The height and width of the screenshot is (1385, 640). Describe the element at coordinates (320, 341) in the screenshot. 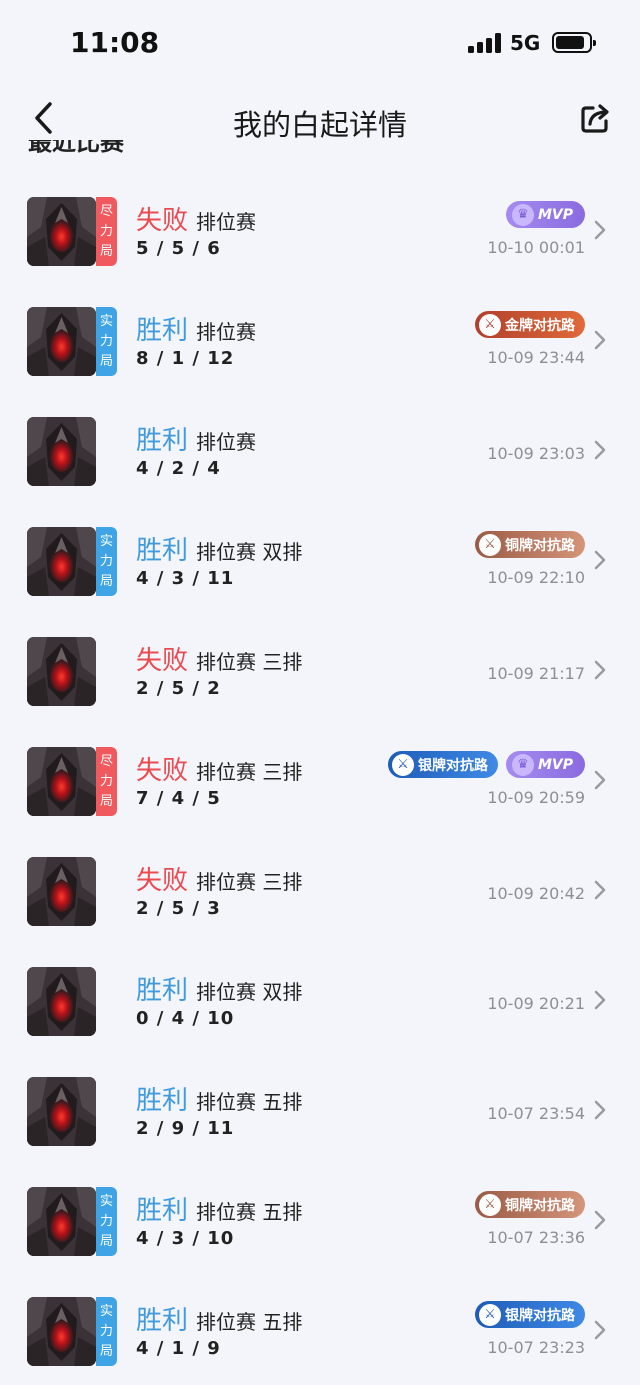

I see `match-row: 实力局 胜利 排位赛 8 / 1 / 12 ⚔ 金牌对抗路 10-09 23:44` at that location.